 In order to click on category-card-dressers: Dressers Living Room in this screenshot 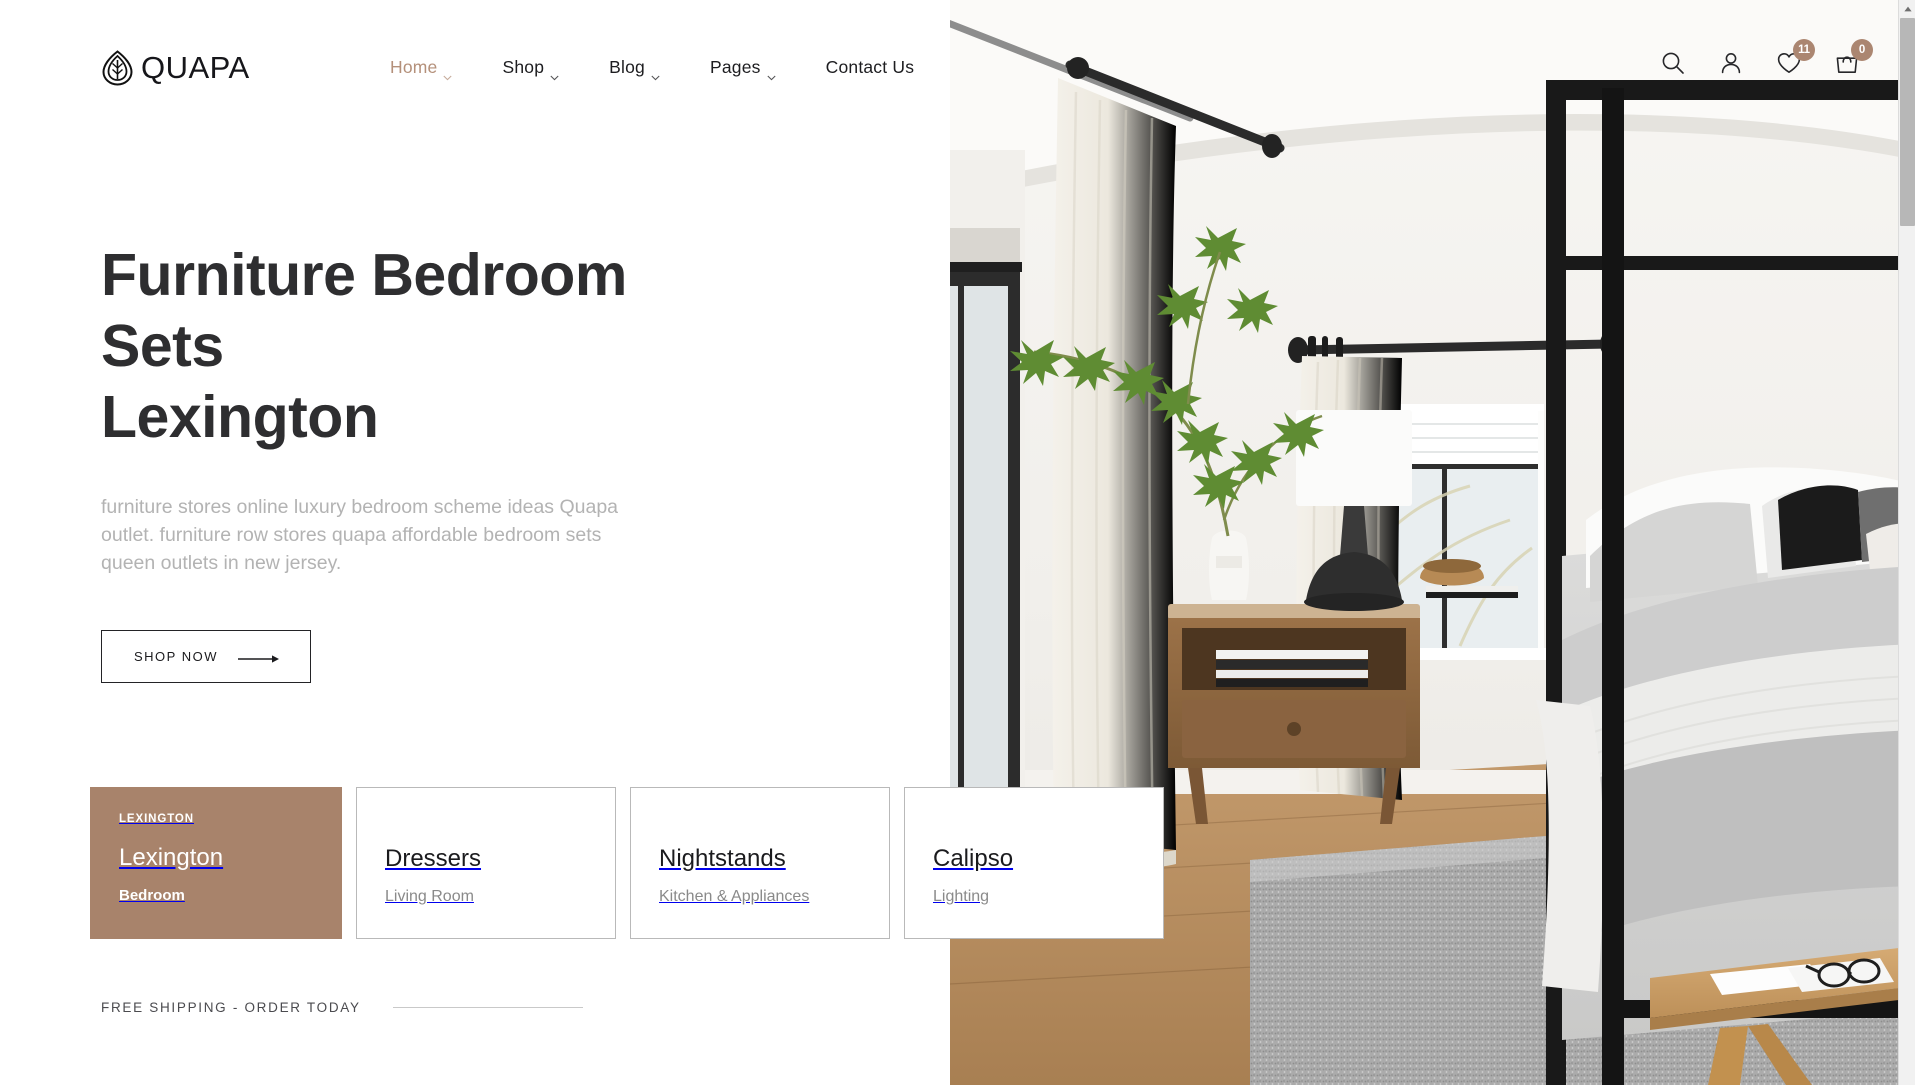, I will do `click(486, 863)`.